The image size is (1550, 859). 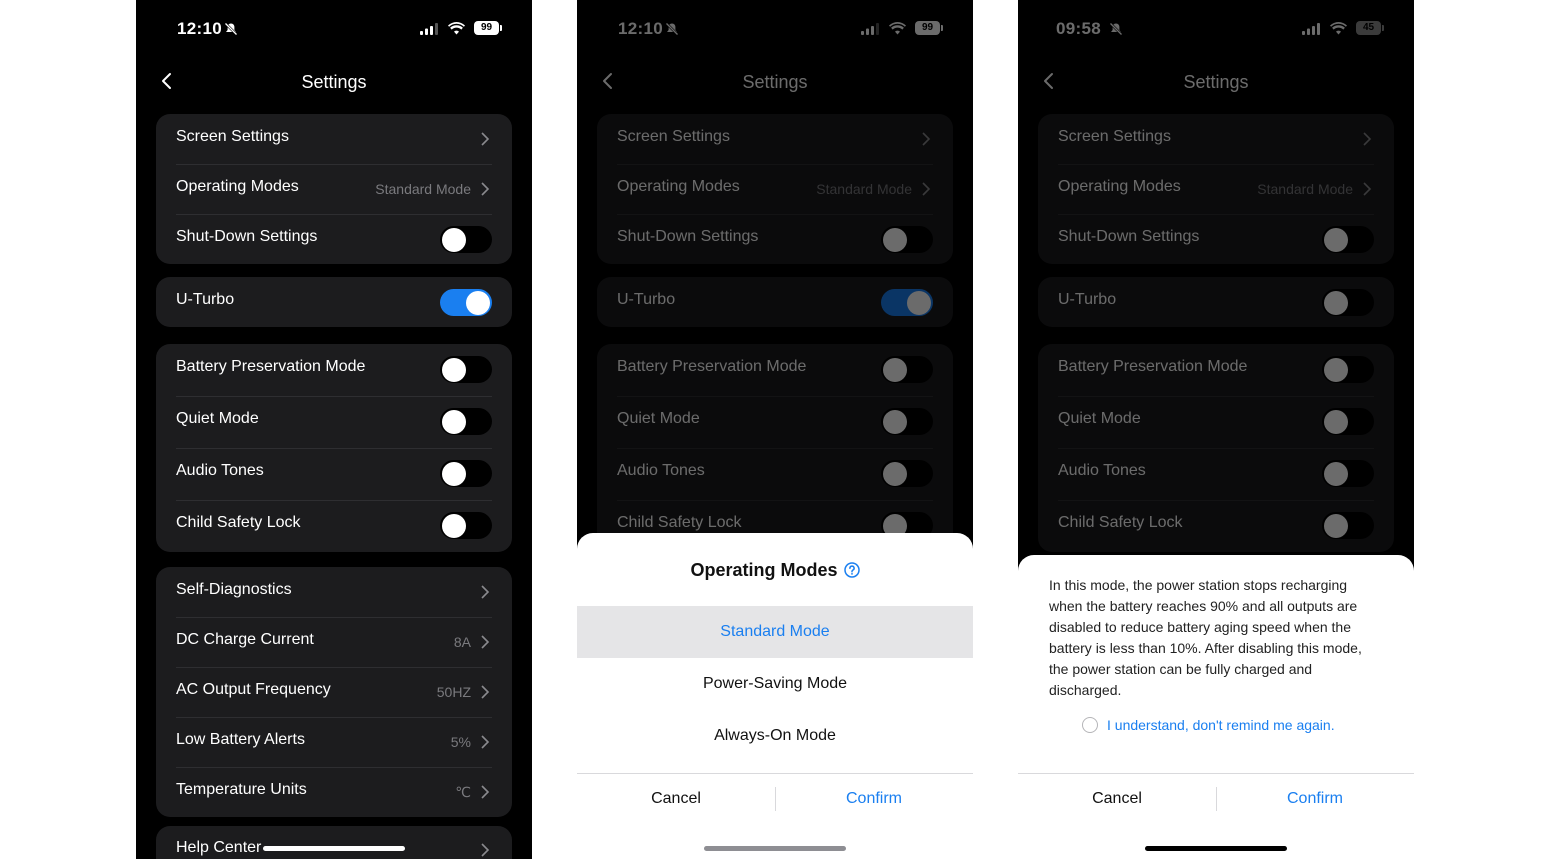 What do you see at coordinates (247, 236) in the screenshot?
I see `row-label: Shut-Down Settings` at bounding box center [247, 236].